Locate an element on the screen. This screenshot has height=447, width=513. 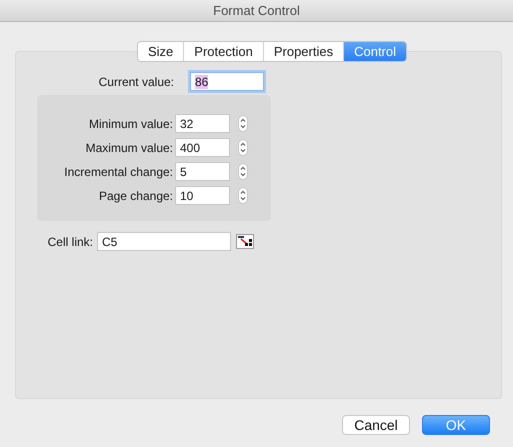
number-field: 5 is located at coordinates (202, 171).